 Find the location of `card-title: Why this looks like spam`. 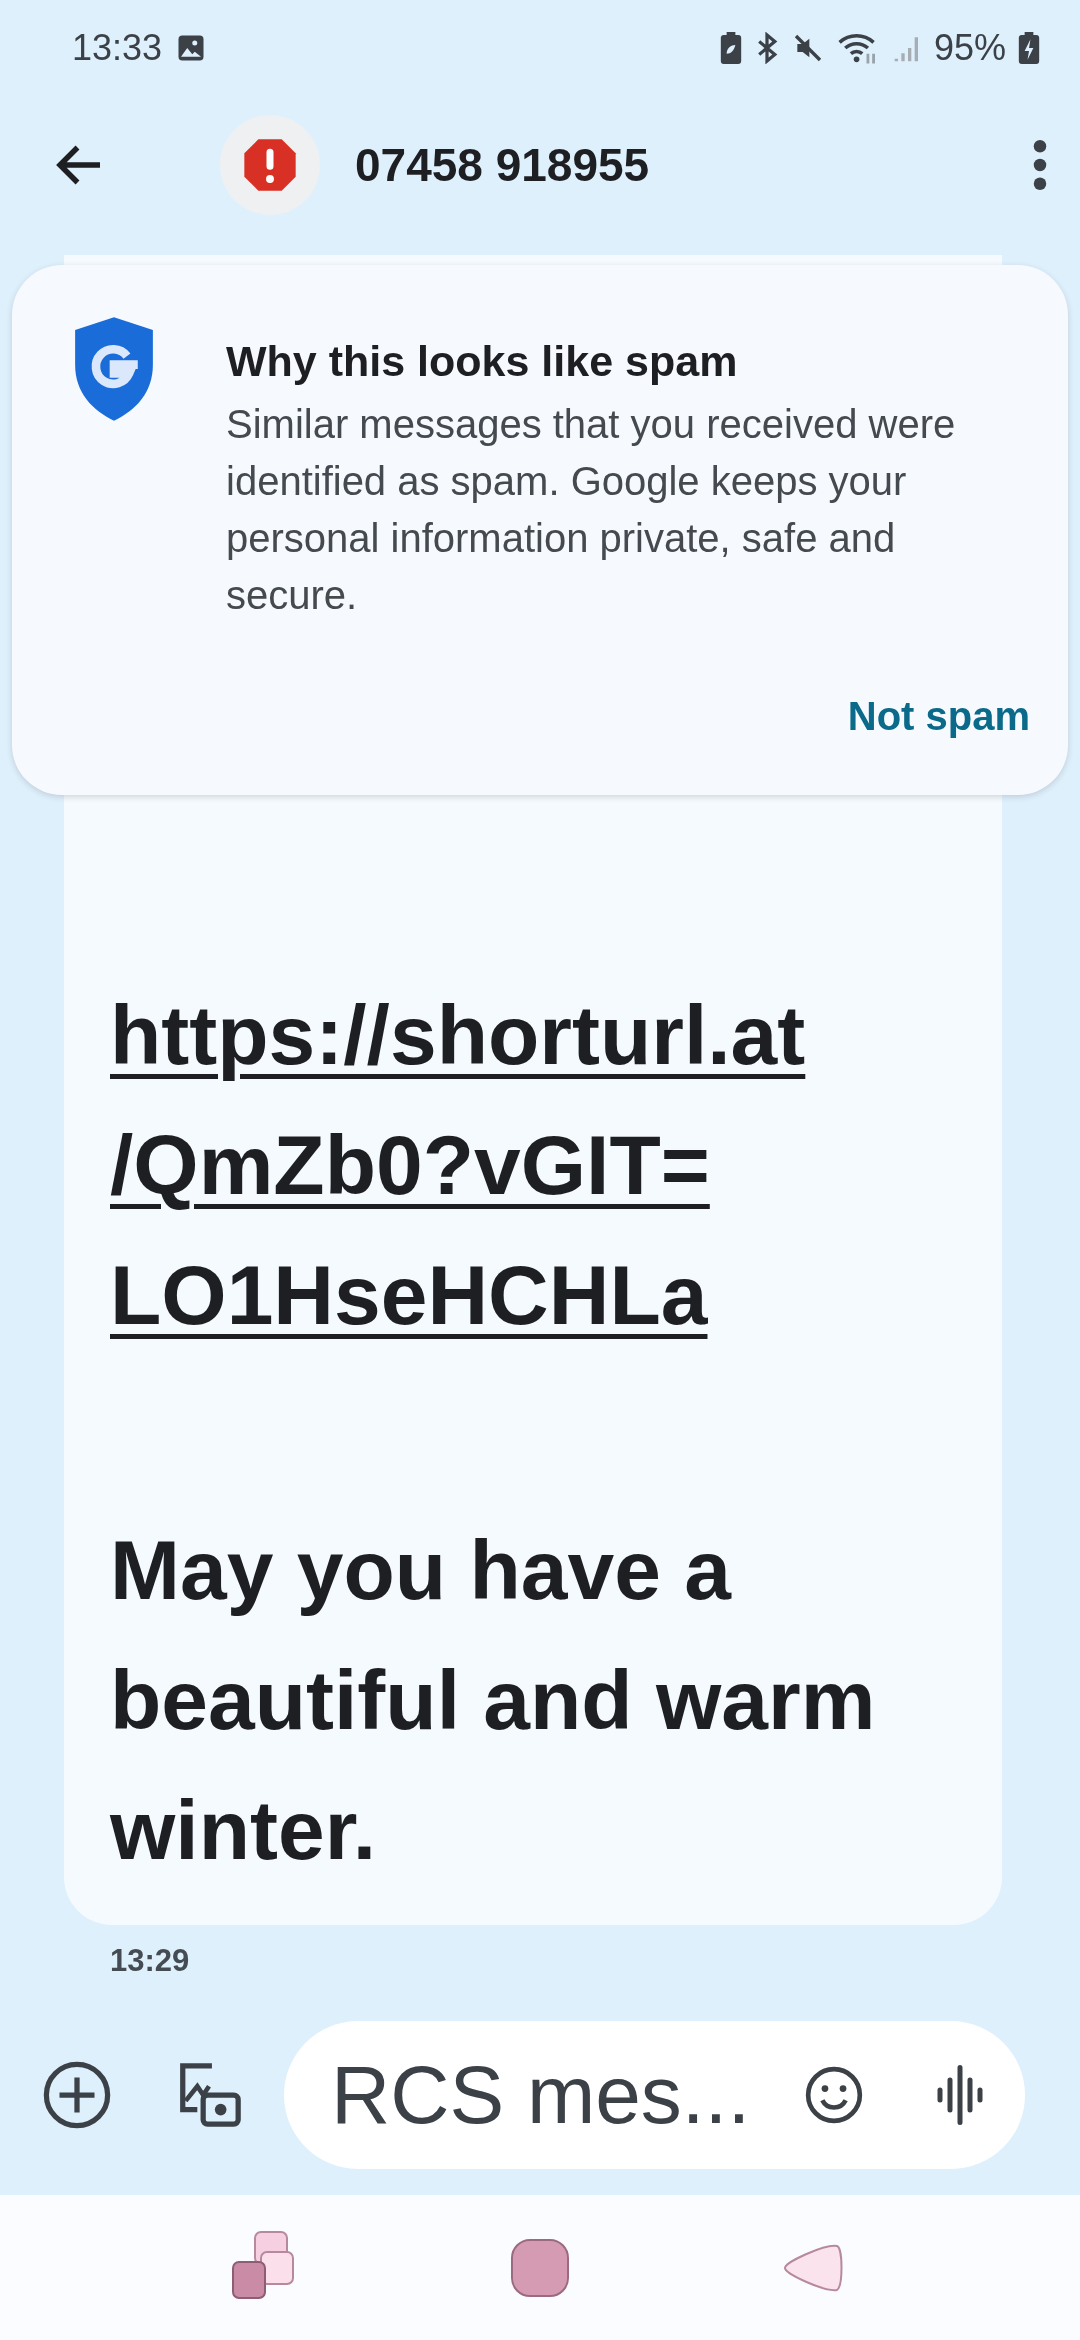

card-title: Why this looks like spam is located at coordinates (482, 361).